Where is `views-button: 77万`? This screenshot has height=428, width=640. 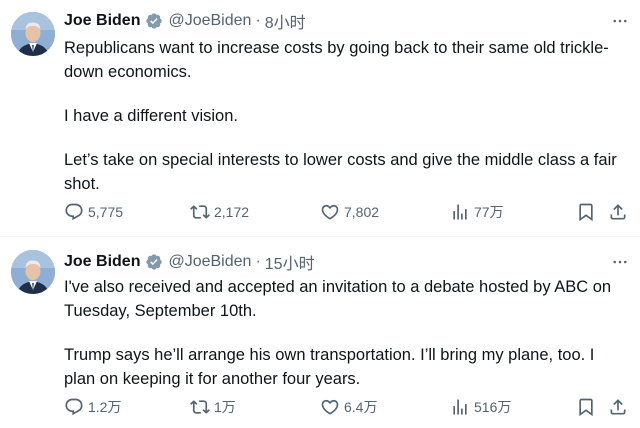
views-button: 77万 is located at coordinates (477, 212).